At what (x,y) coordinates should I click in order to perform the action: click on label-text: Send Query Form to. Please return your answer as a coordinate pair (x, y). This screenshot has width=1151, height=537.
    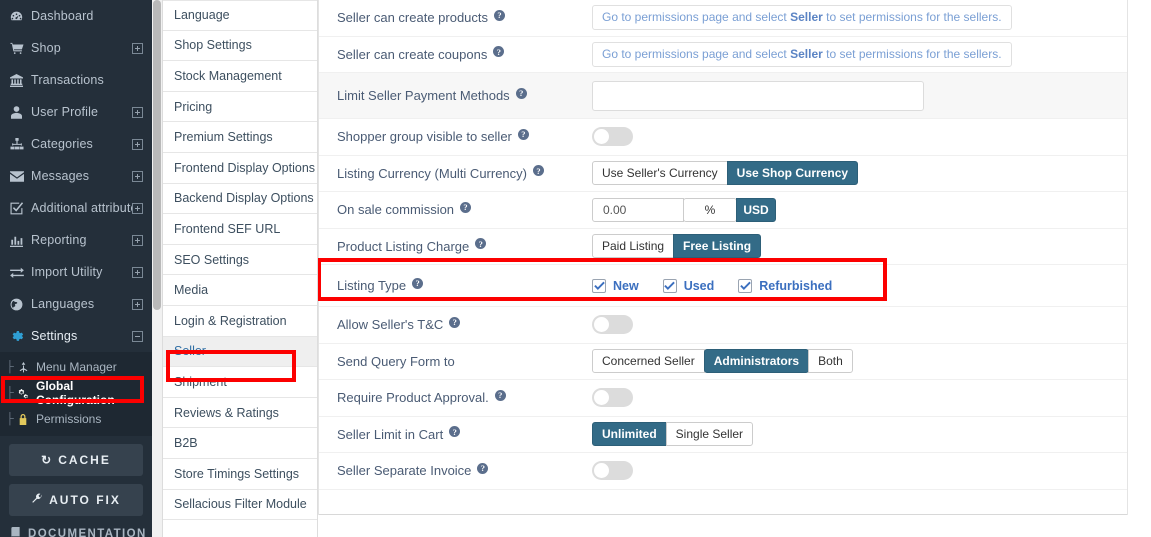
    Looking at the image, I should click on (396, 361).